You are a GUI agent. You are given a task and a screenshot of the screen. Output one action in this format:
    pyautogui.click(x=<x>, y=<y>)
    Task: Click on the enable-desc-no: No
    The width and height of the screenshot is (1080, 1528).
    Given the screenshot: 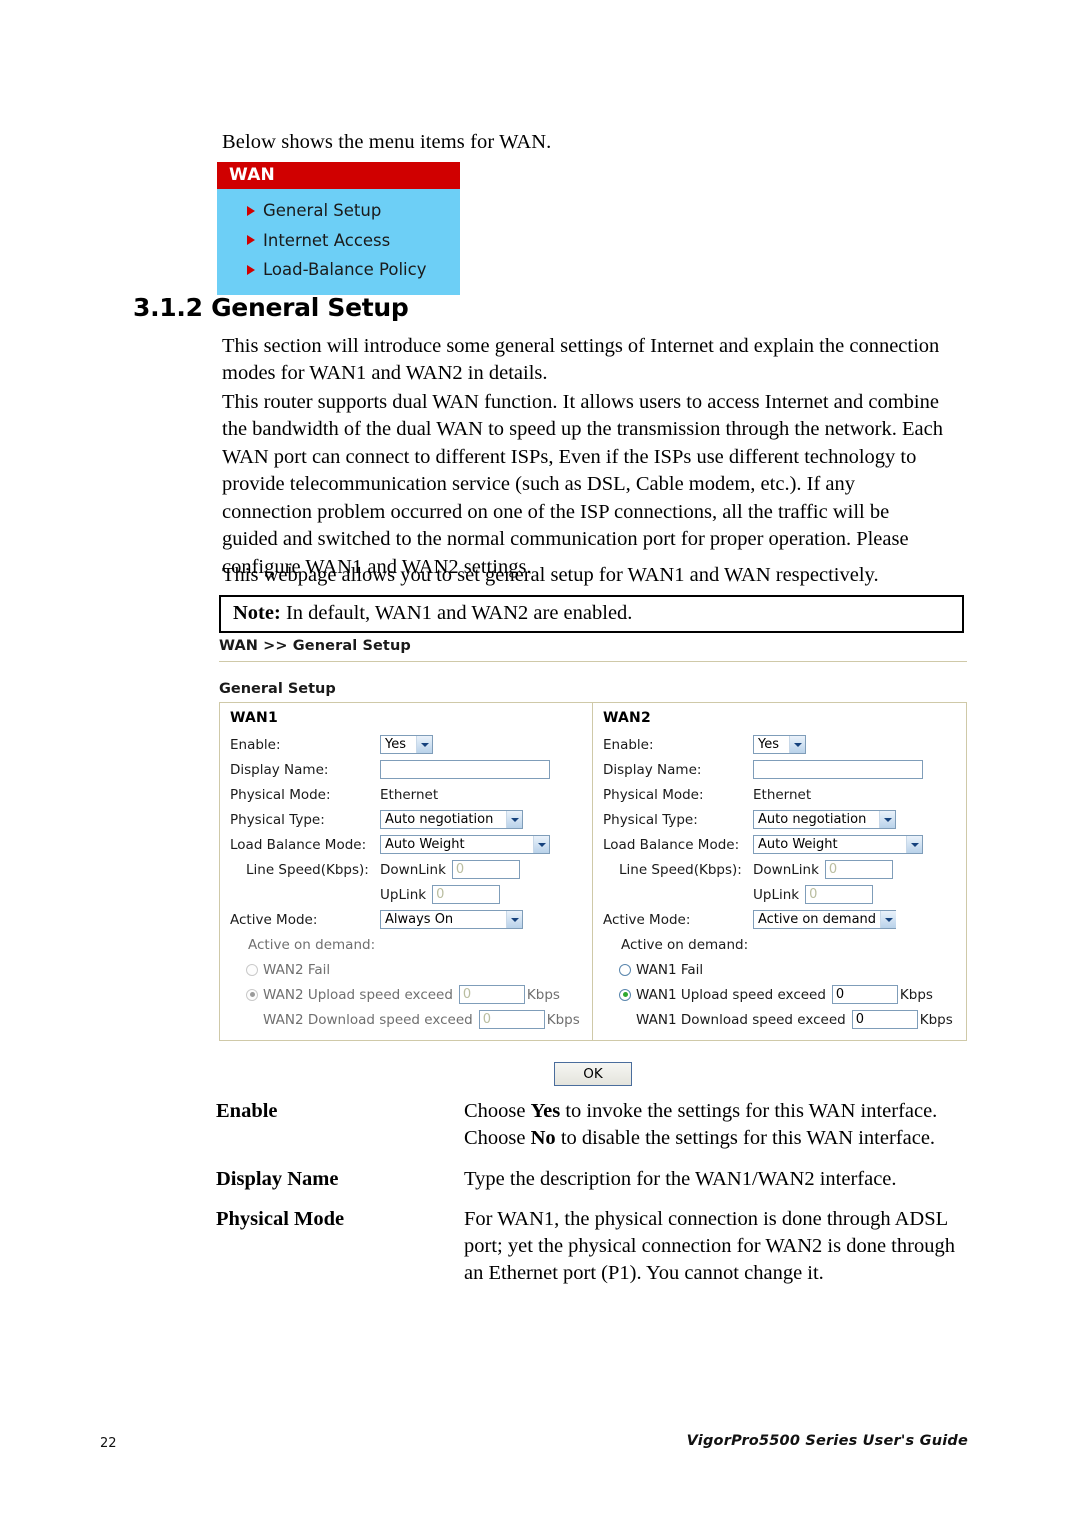 What is the action you would take?
    pyautogui.click(x=543, y=1138)
    